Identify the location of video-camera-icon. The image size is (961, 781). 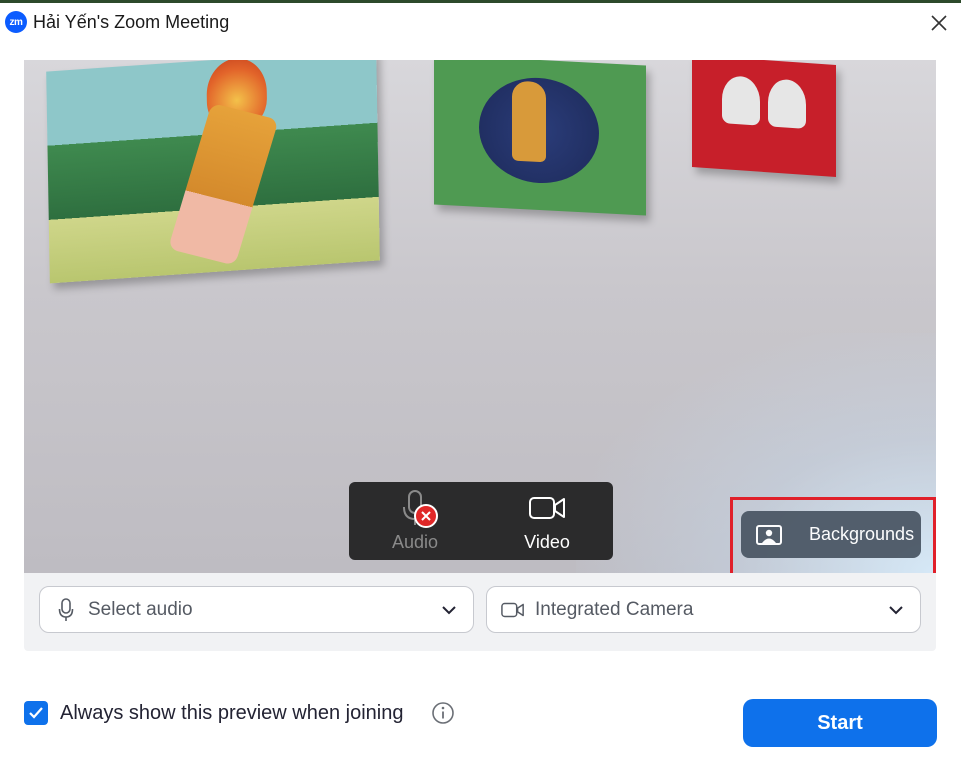
(547, 508).